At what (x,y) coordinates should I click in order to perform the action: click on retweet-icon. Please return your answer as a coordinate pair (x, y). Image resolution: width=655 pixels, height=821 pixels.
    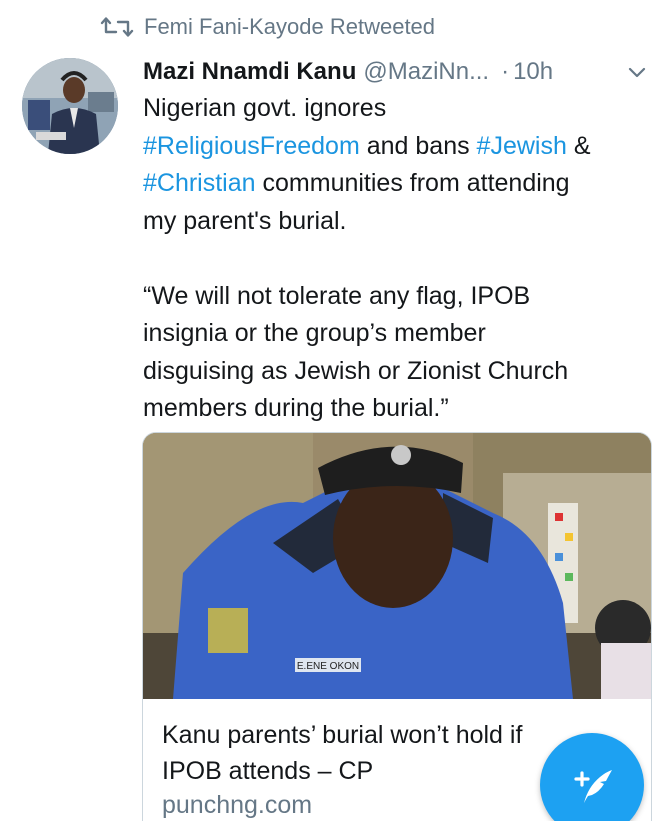
    Looking at the image, I should click on (117, 27).